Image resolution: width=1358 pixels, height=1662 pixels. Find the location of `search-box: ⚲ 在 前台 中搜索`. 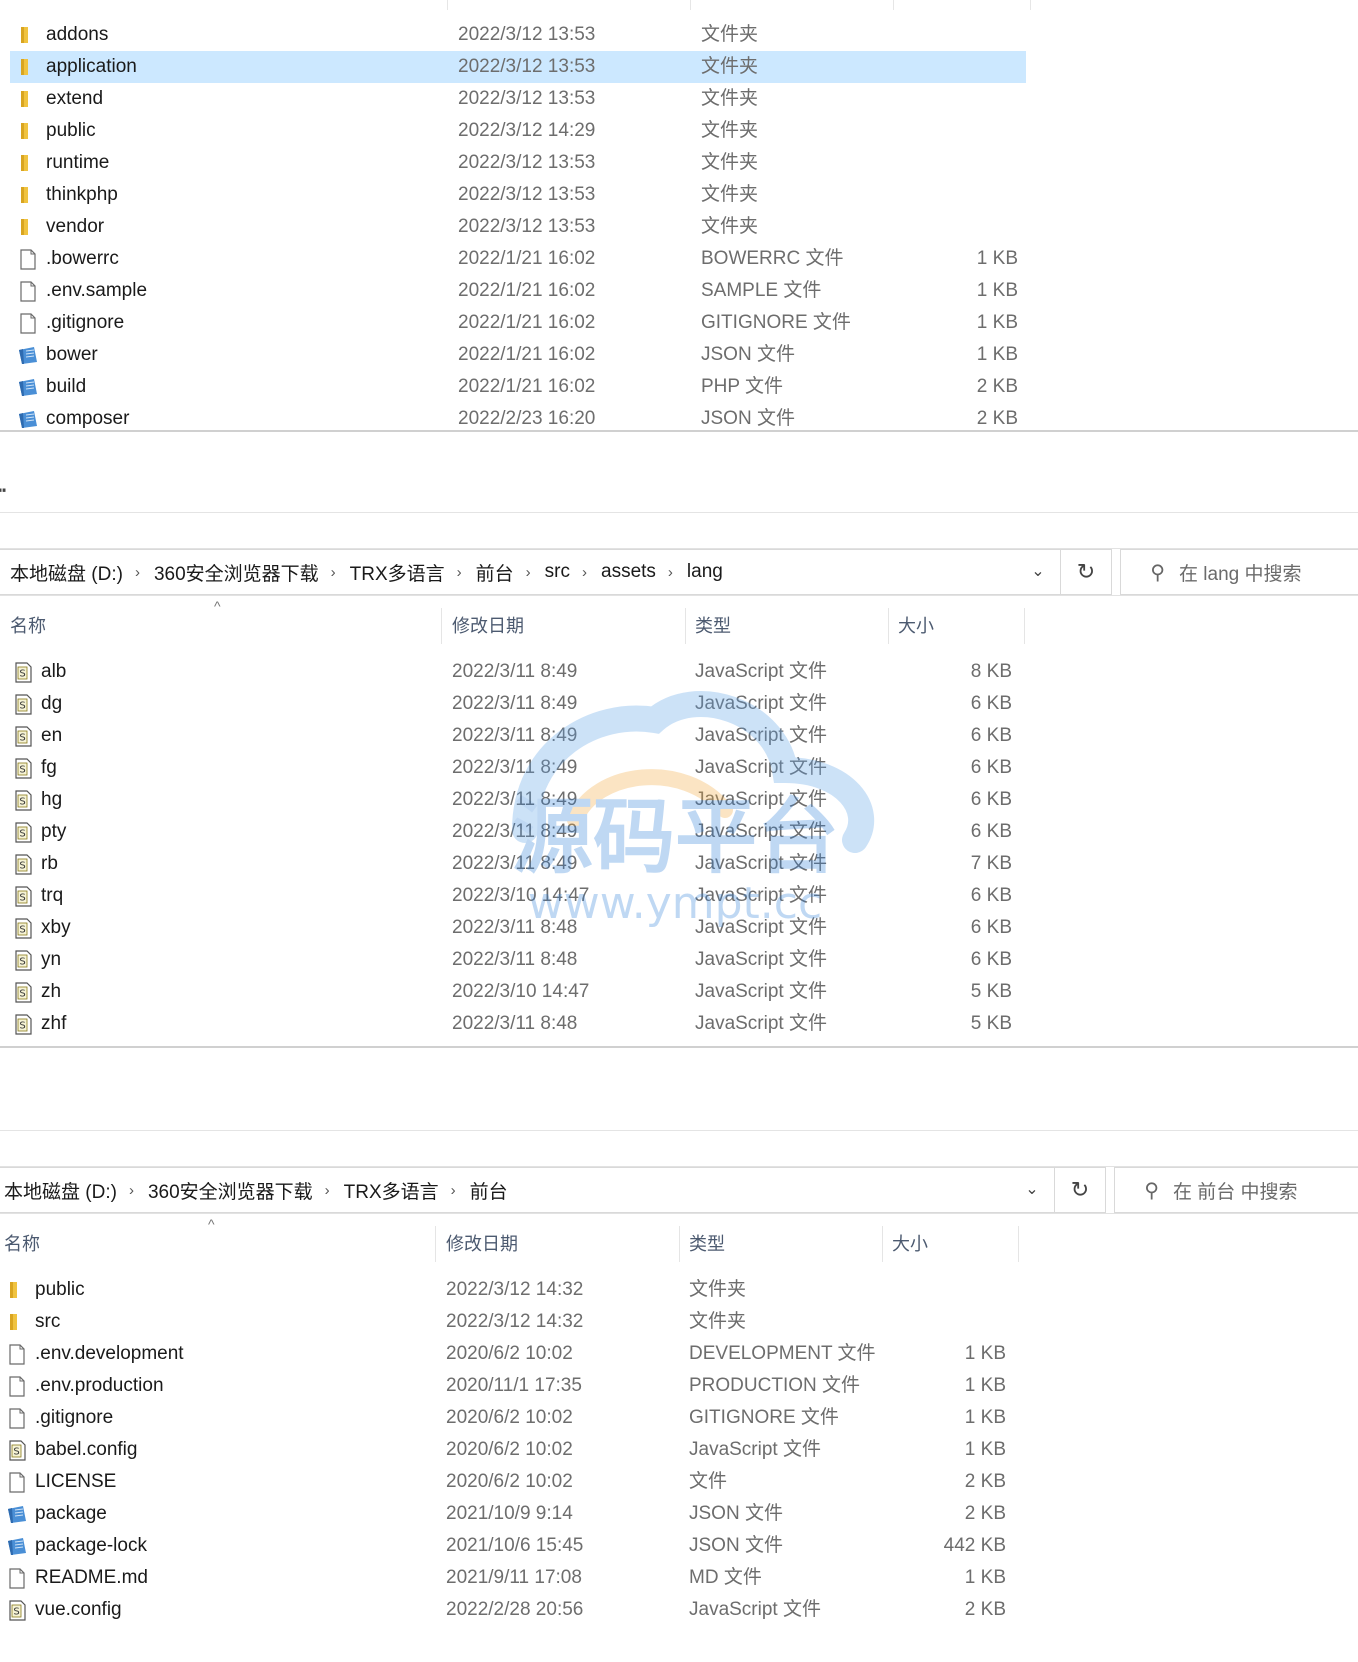

search-box: ⚲ 在 前台 中搜索 is located at coordinates (1236, 1190).